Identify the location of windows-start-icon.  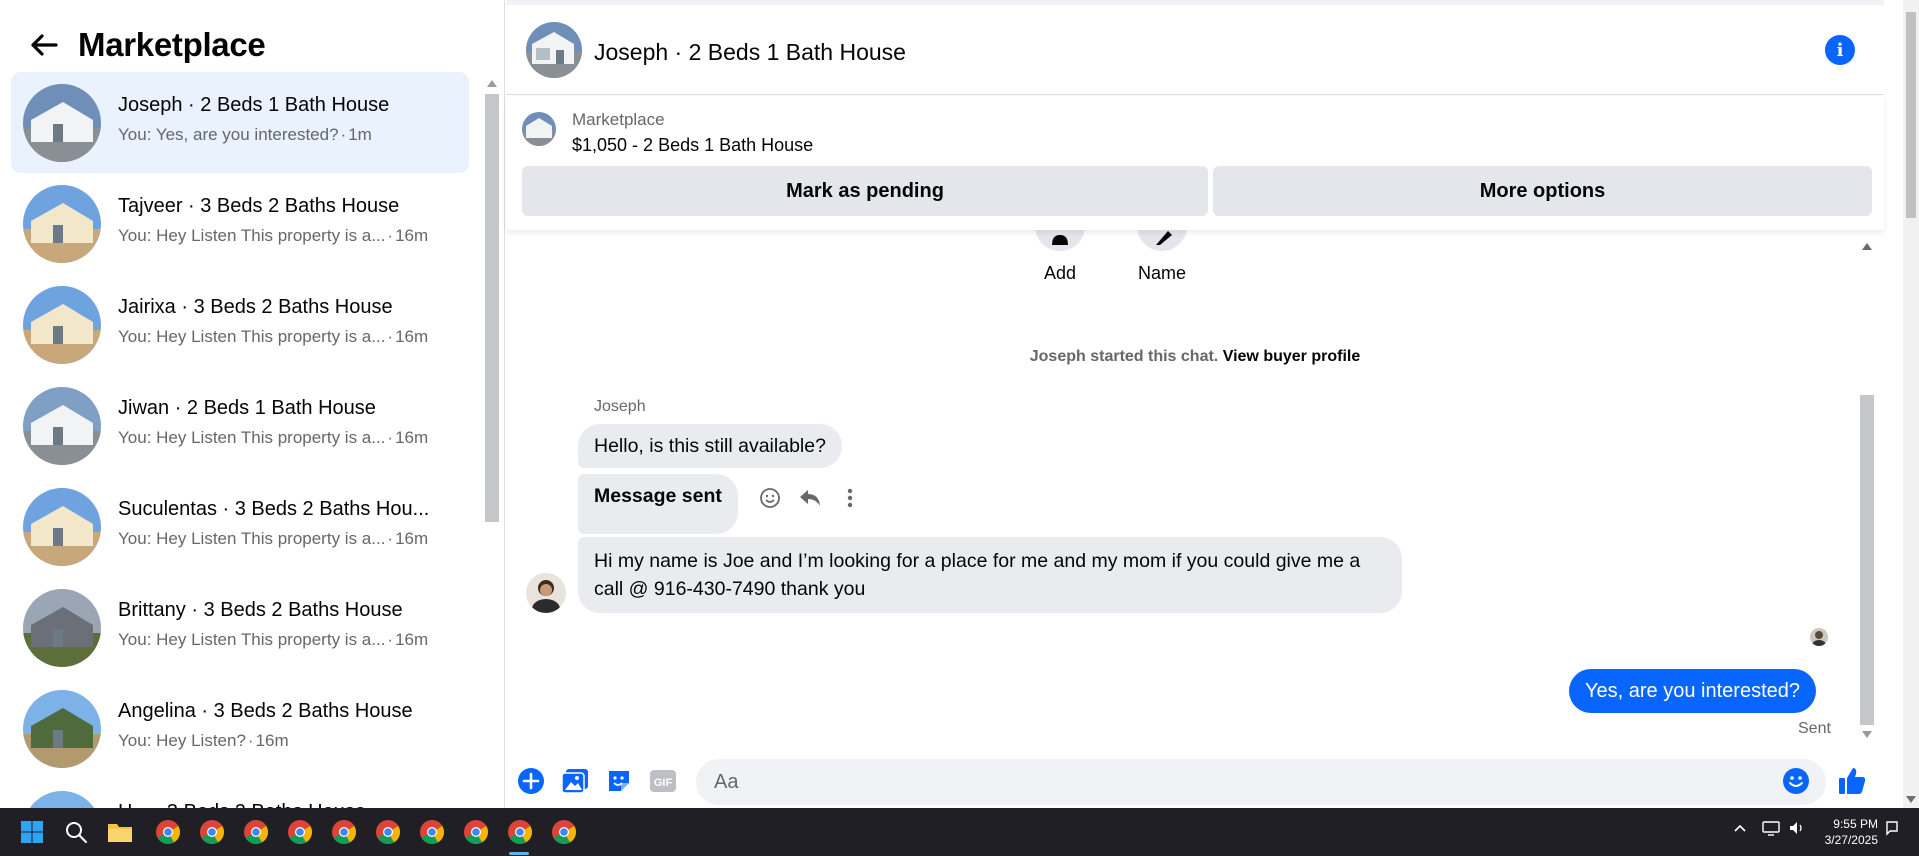
(32, 832).